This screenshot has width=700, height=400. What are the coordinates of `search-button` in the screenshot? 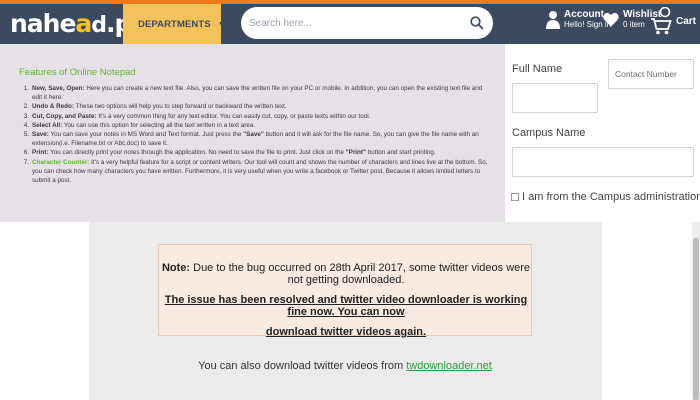 It's located at (477, 23).